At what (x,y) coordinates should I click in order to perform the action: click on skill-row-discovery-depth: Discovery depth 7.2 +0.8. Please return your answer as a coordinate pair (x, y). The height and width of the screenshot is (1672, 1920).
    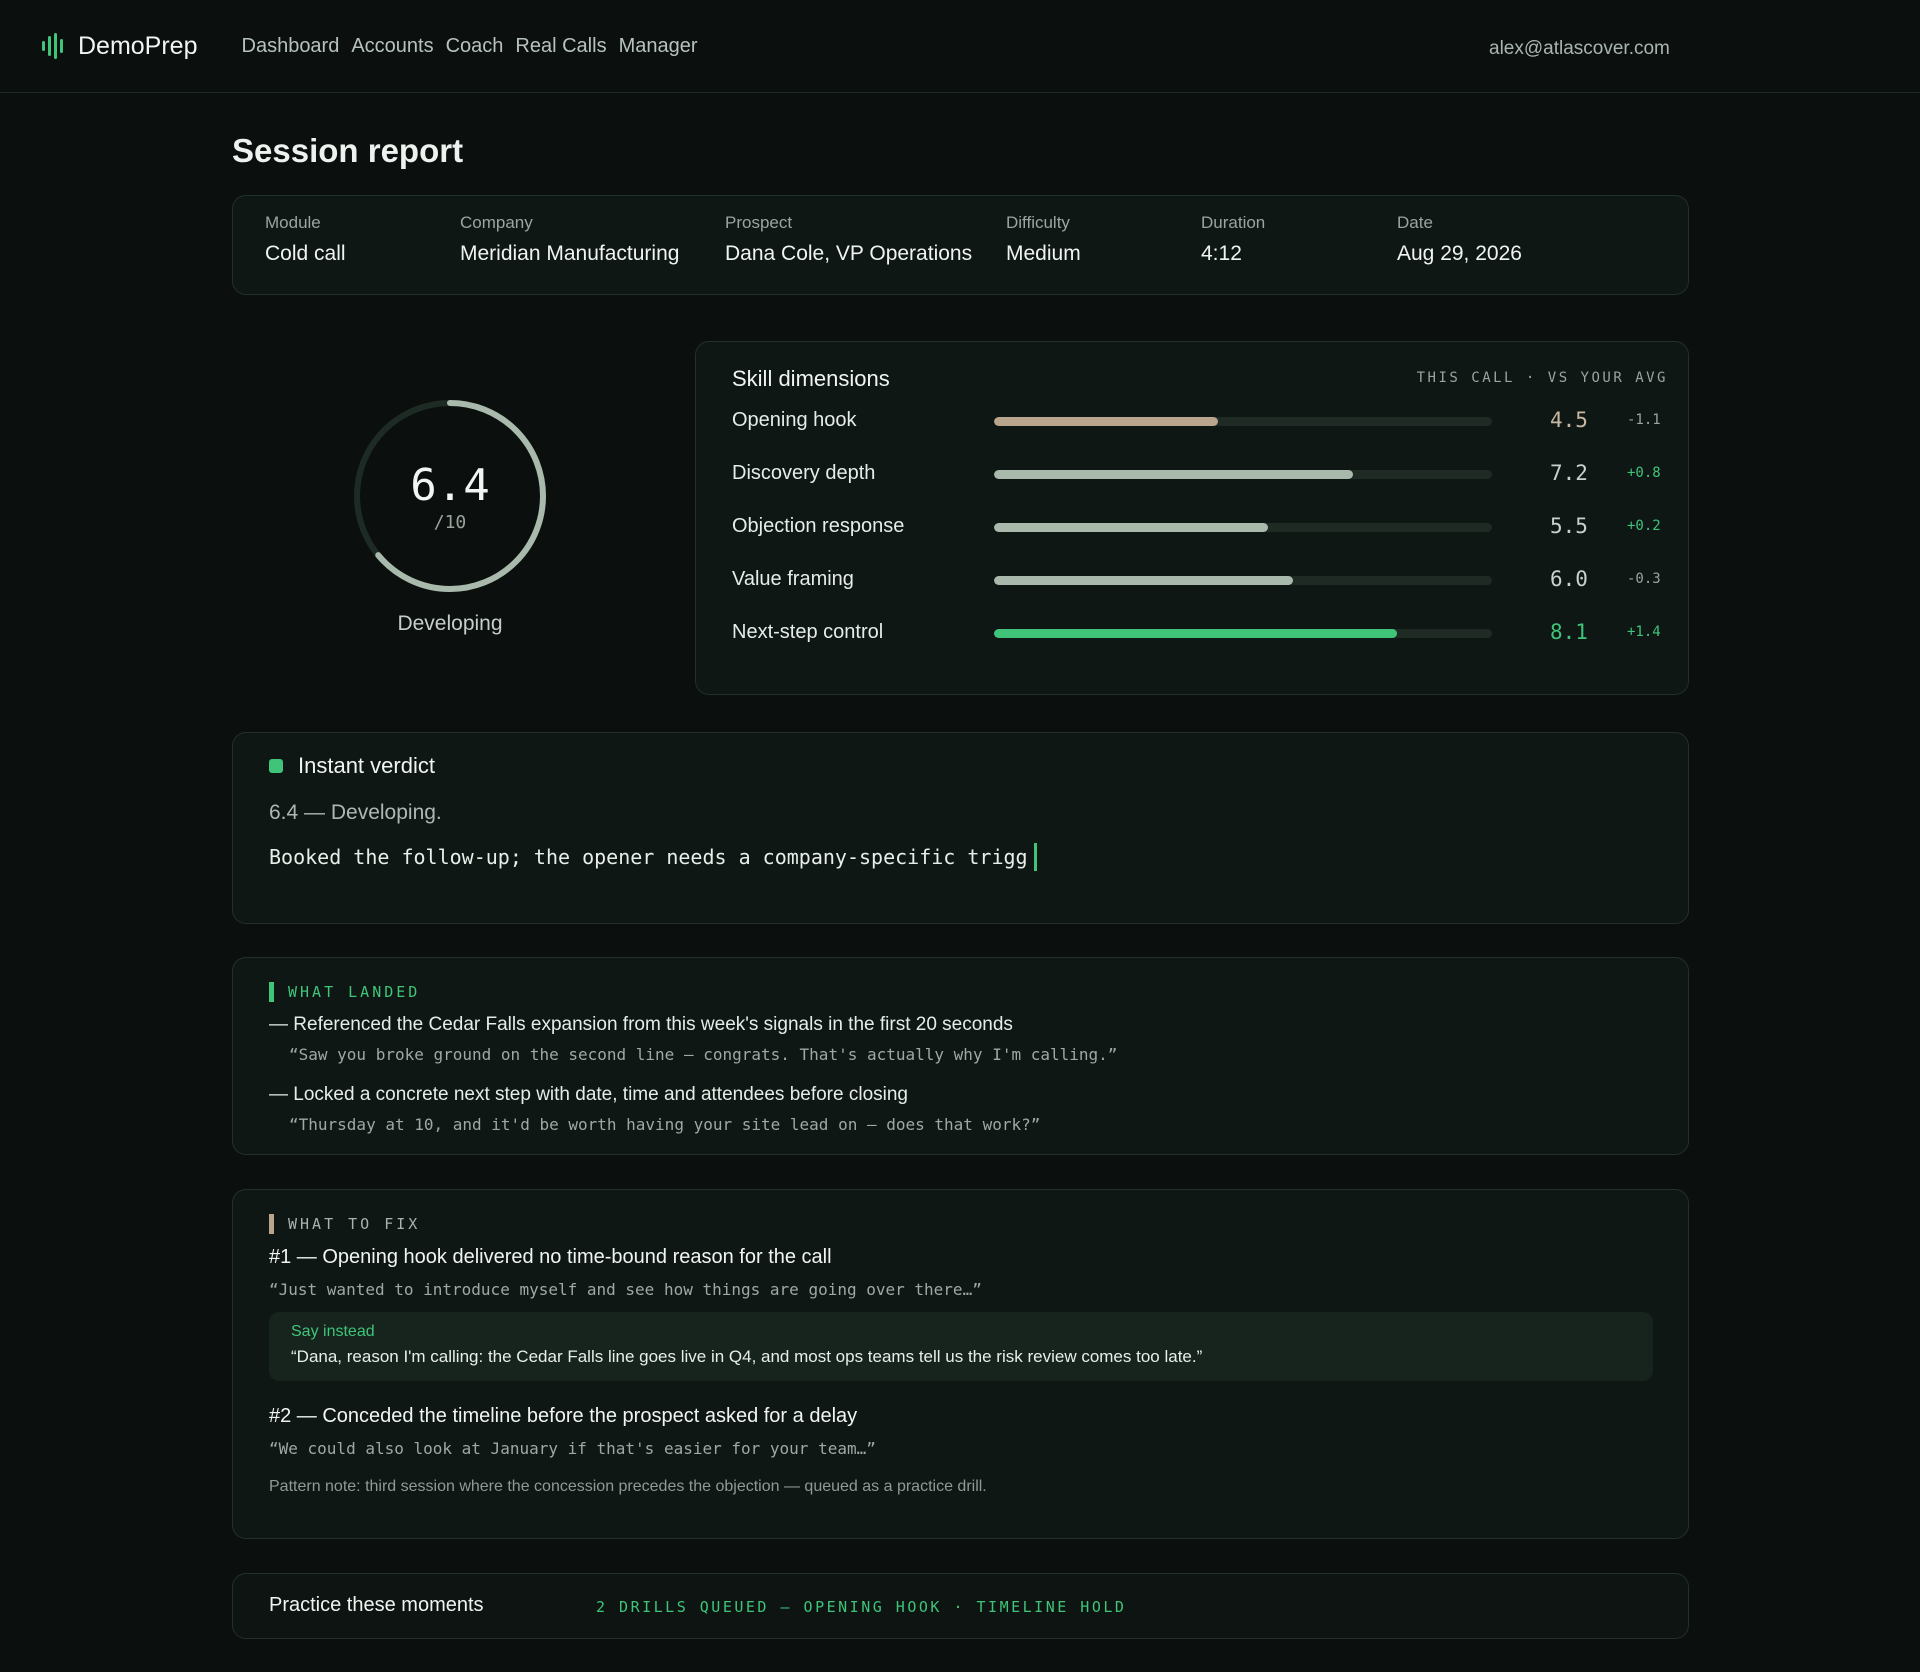
    Looking at the image, I should click on (1197, 475).